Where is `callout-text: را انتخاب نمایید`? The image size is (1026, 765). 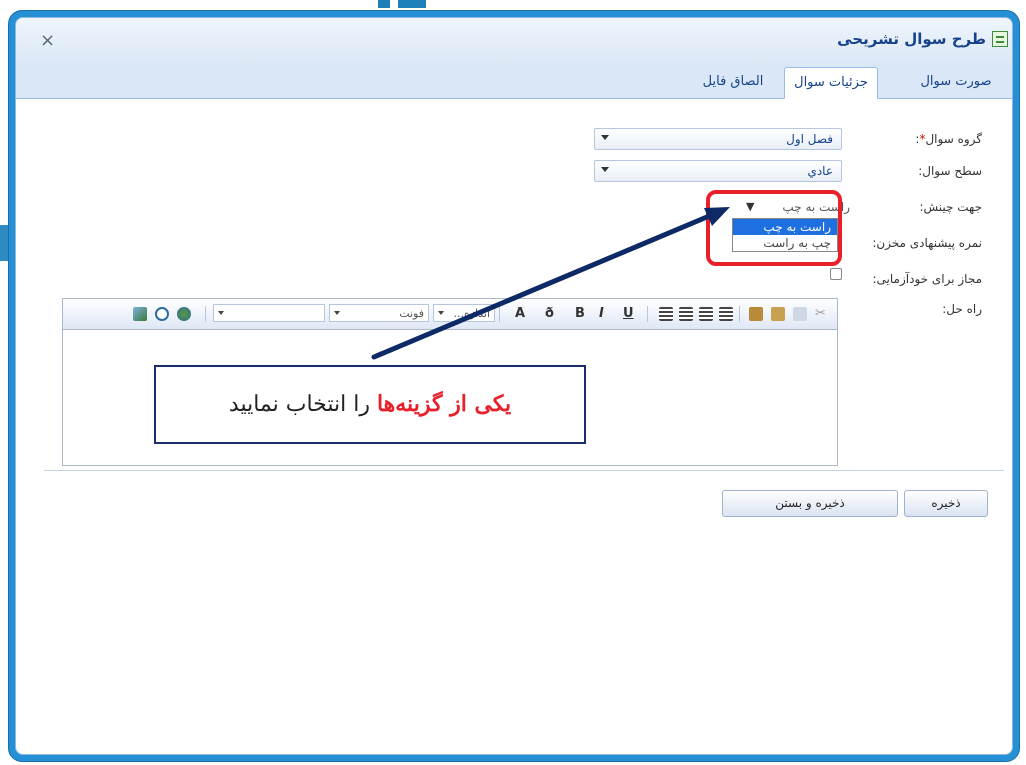 callout-text: را انتخاب نمایید is located at coordinates (302, 404).